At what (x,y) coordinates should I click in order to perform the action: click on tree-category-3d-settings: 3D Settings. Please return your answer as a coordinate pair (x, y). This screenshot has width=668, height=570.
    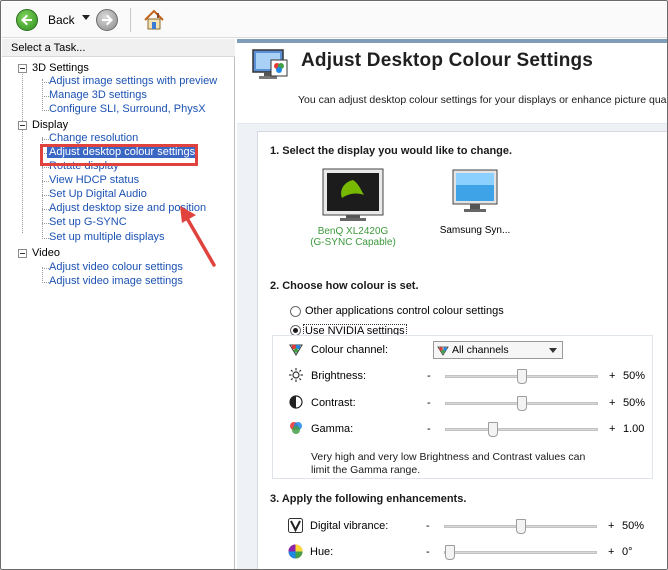
    Looking at the image, I should click on (53, 68).